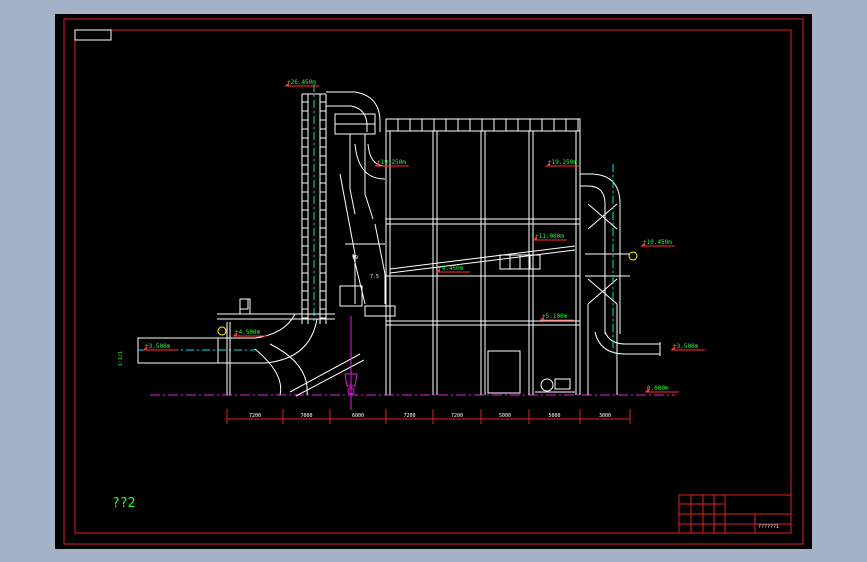 The width and height of the screenshot is (867, 562). What do you see at coordinates (374, 277) in the screenshot?
I see `label-b: 7.5` at bounding box center [374, 277].